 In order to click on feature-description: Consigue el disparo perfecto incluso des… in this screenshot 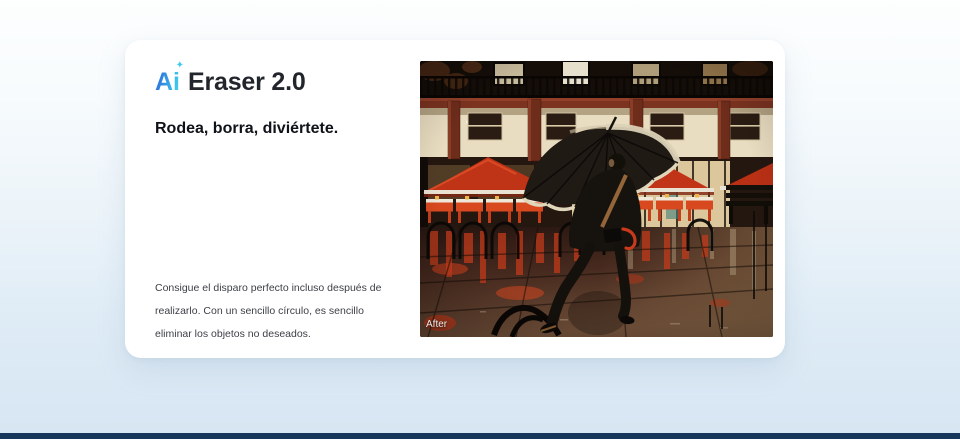, I will do `click(268, 311)`.